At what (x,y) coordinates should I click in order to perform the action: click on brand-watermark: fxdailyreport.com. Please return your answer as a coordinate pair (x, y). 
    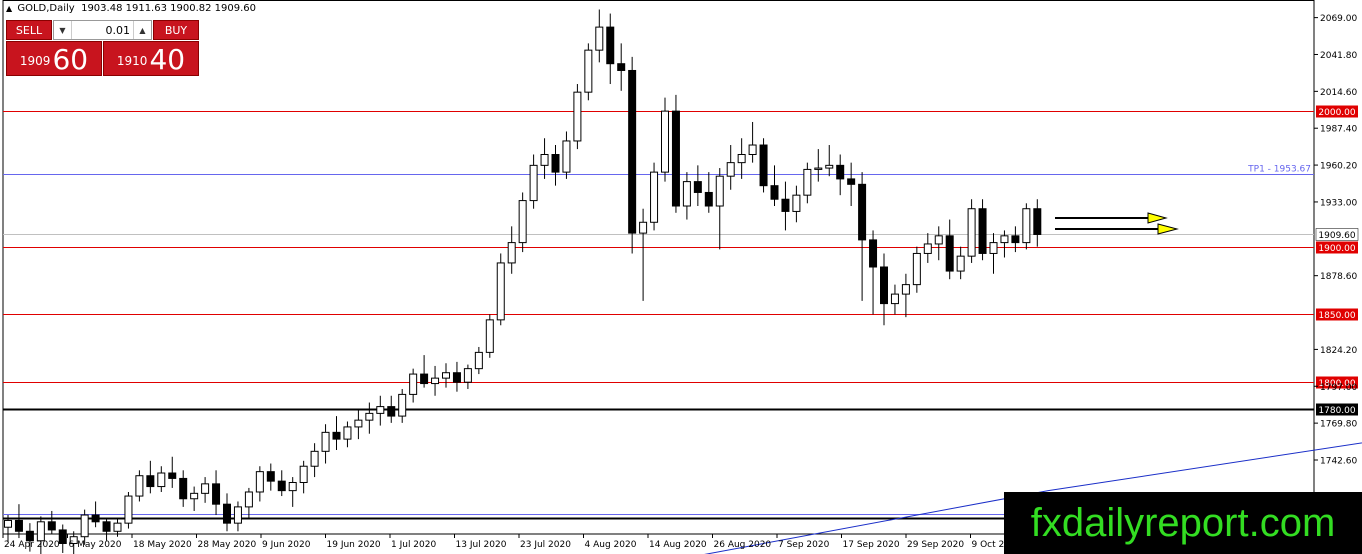
    Looking at the image, I should click on (1183, 523).